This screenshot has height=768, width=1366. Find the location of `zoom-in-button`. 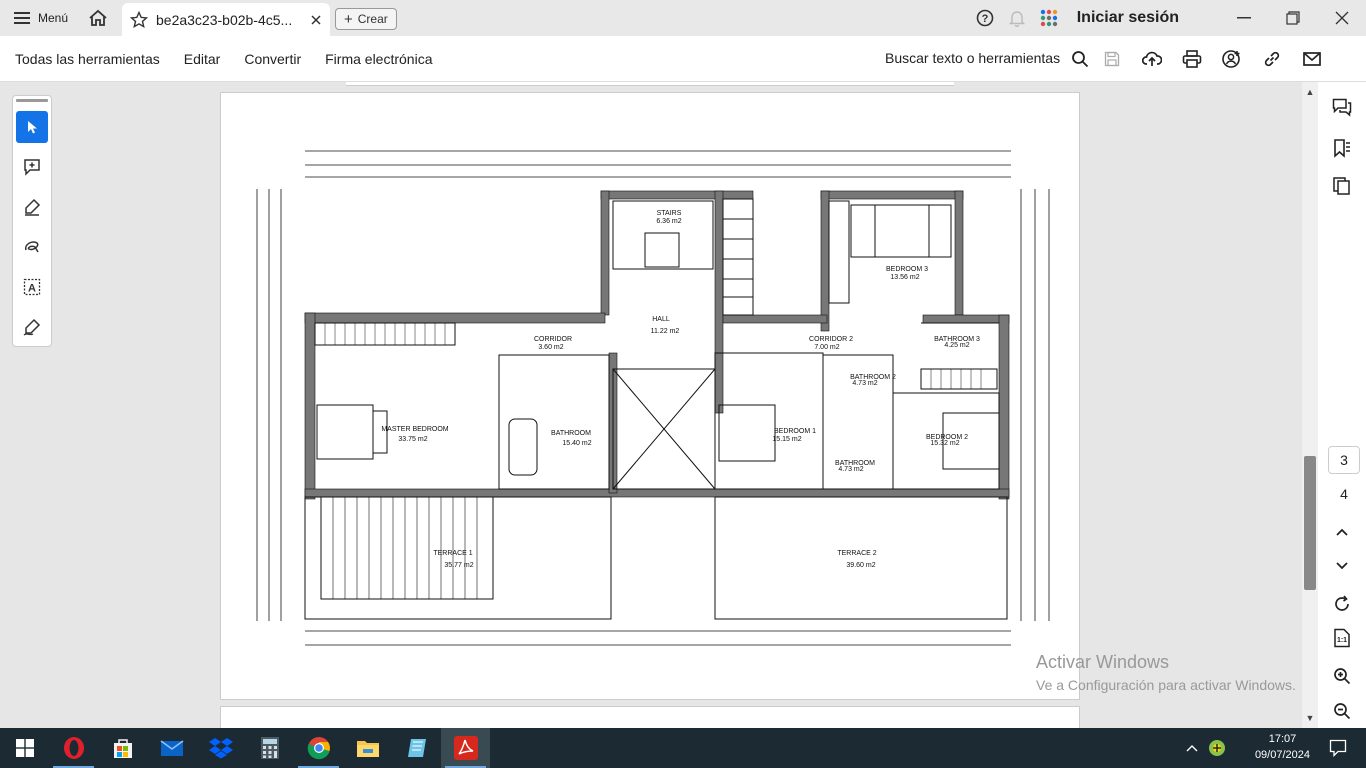

zoom-in-button is located at coordinates (1342, 676).